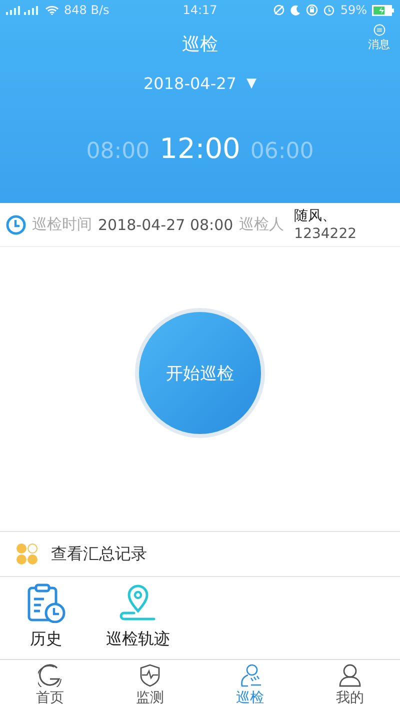 This screenshot has width=400, height=711. What do you see at coordinates (200, 373) in the screenshot?
I see `start-patrol-button: 开始巡检` at bounding box center [200, 373].